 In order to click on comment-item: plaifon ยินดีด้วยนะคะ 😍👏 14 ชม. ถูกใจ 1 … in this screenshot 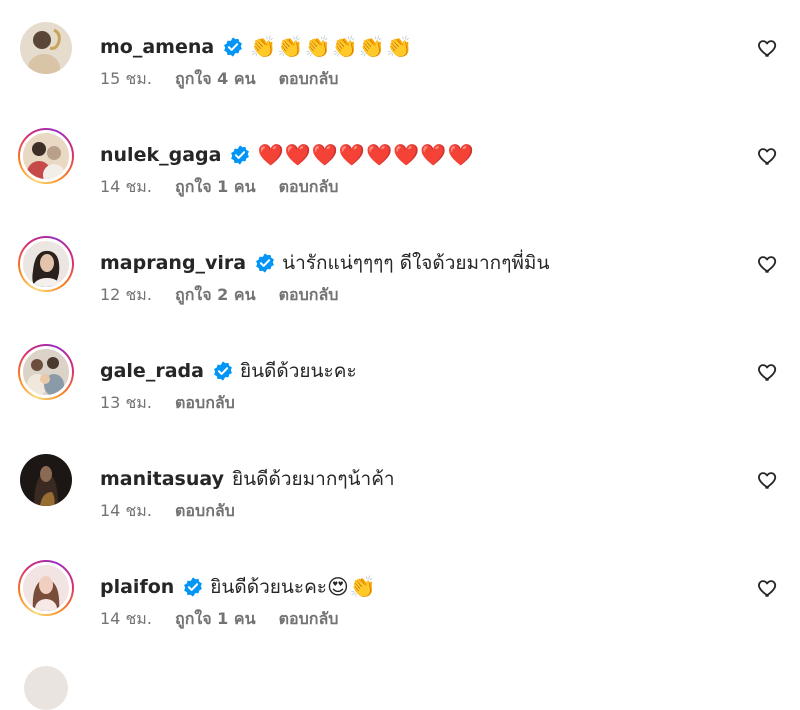, I will do `click(400, 610)`.